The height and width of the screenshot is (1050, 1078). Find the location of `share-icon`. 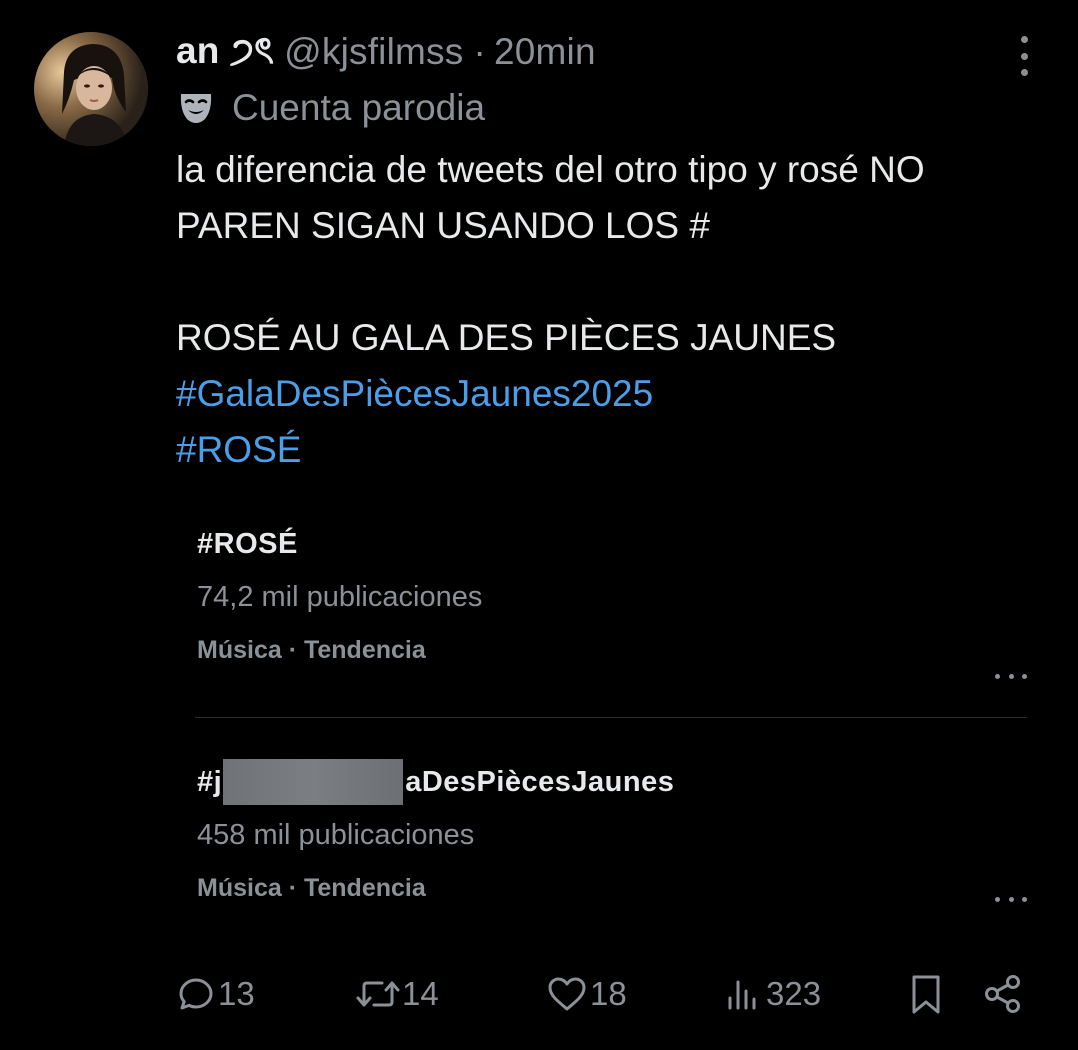

share-icon is located at coordinates (1002, 994).